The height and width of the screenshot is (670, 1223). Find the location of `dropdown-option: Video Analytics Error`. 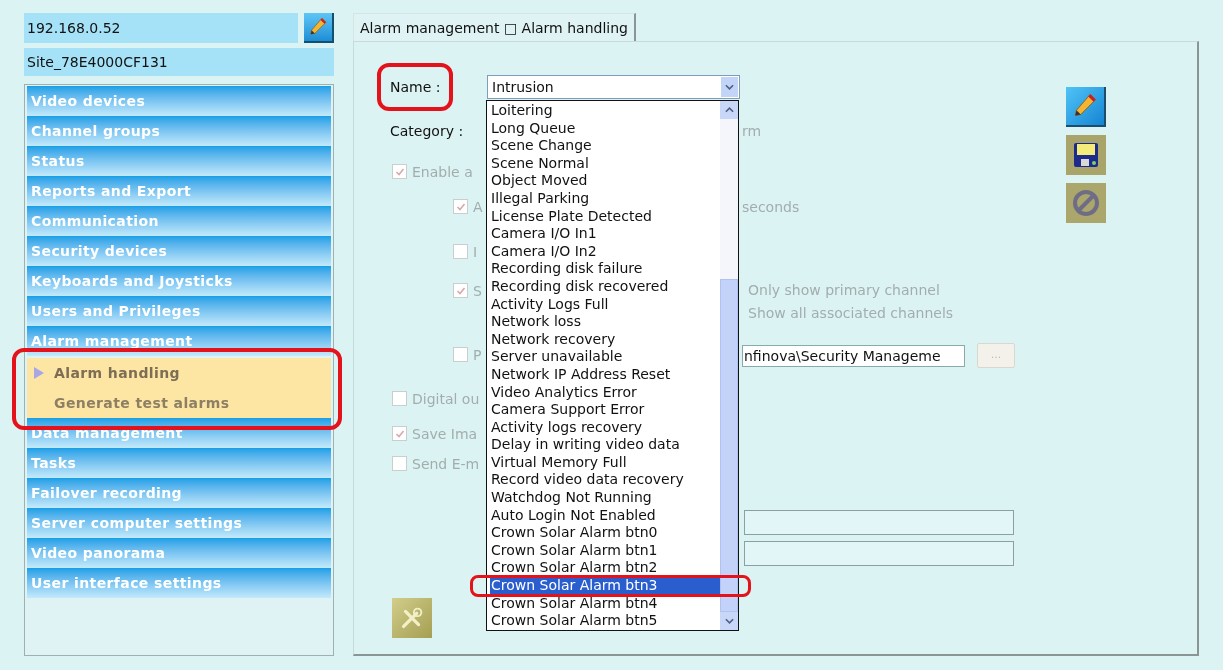

dropdown-option: Video Analytics Error is located at coordinates (605, 392).